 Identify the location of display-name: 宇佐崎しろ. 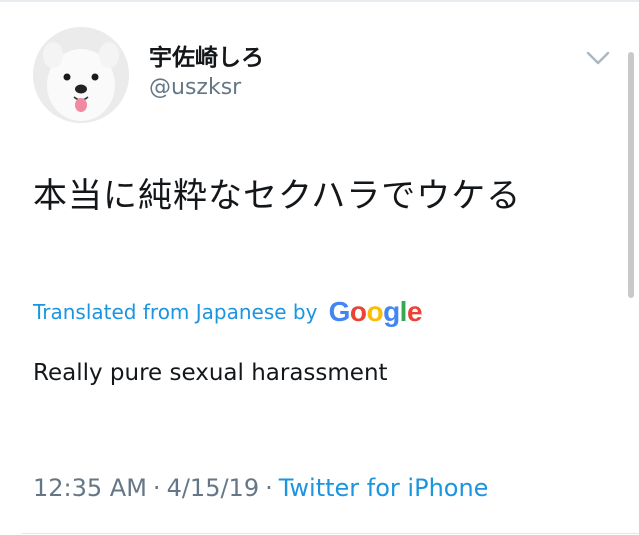
(206, 55).